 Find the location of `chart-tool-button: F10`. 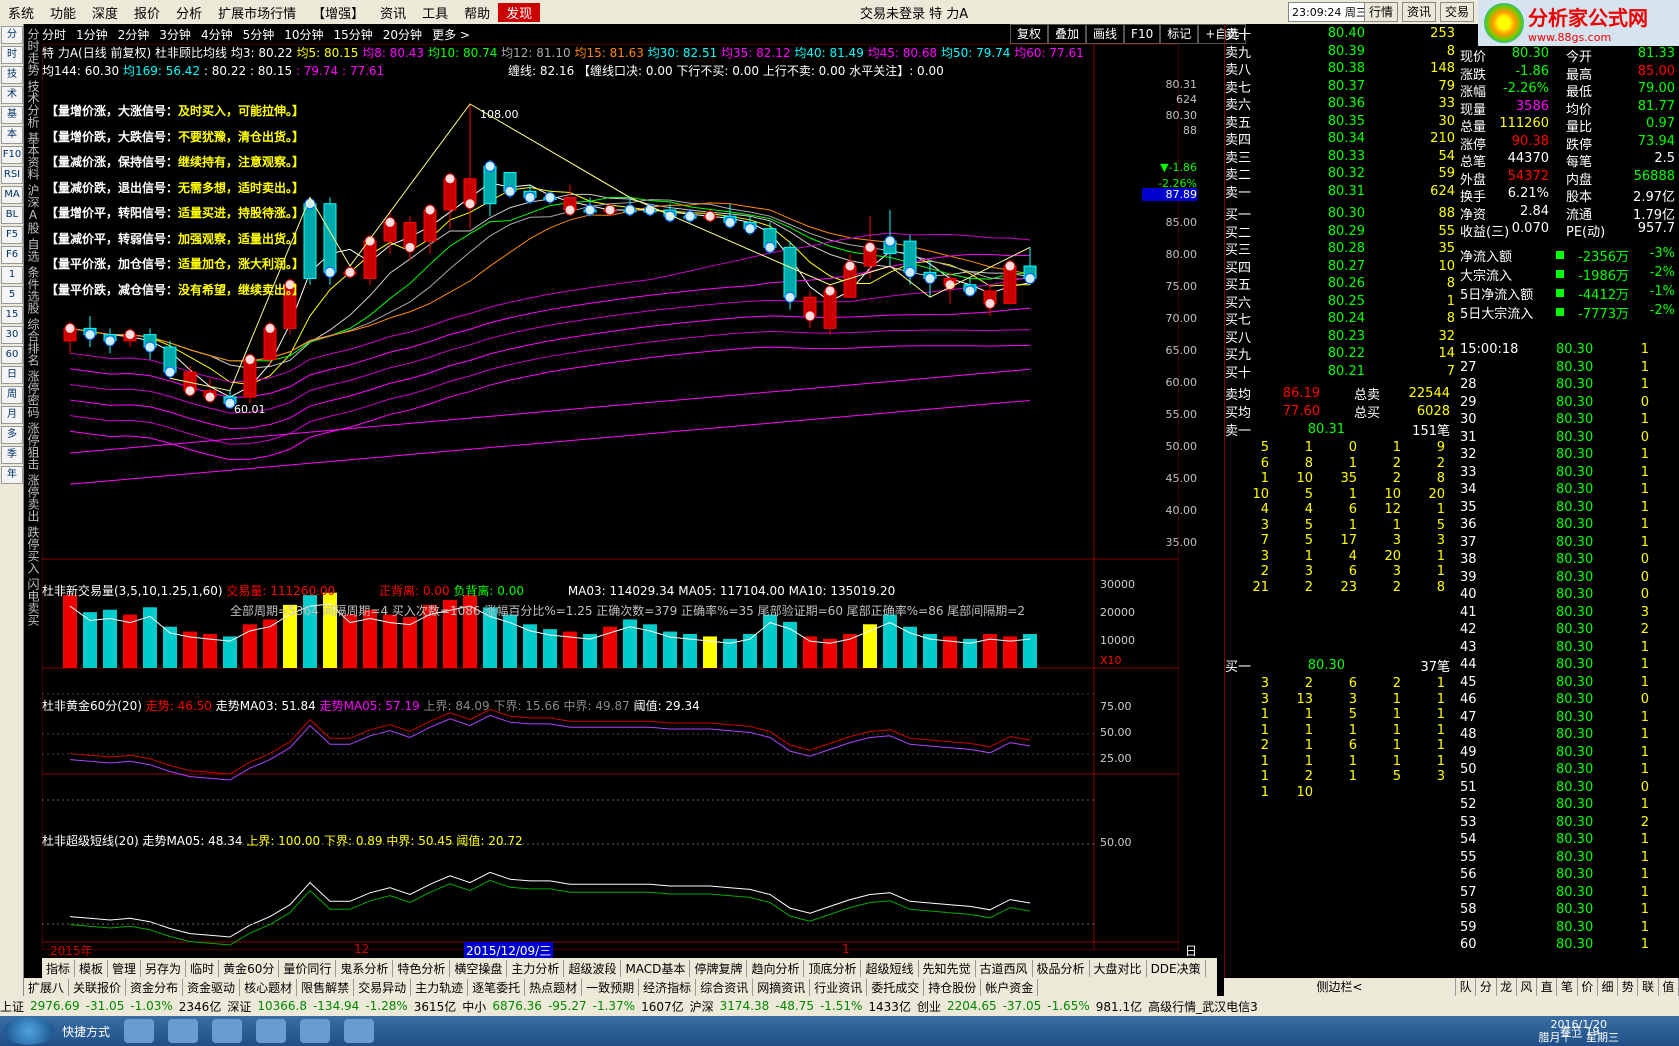

chart-tool-button: F10 is located at coordinates (1142, 34).